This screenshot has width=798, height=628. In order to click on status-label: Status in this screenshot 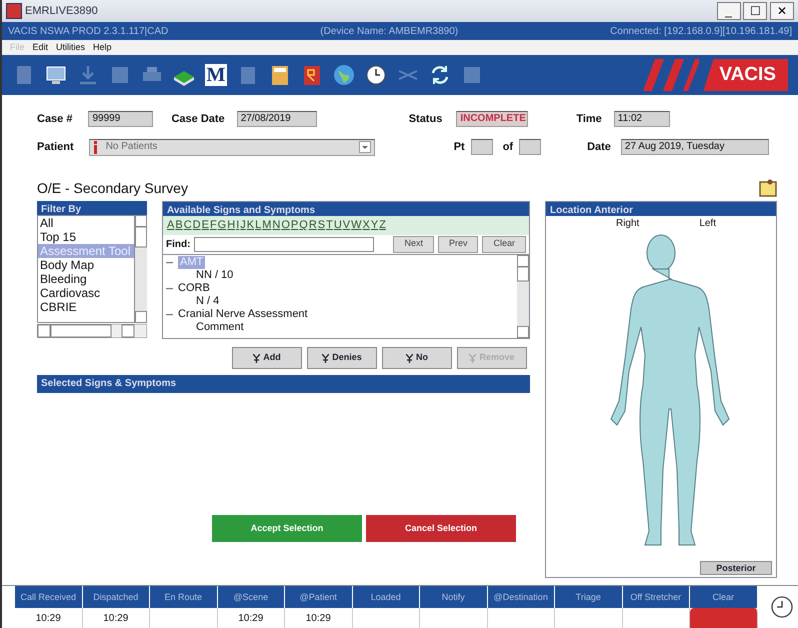, I will do `click(425, 119)`.